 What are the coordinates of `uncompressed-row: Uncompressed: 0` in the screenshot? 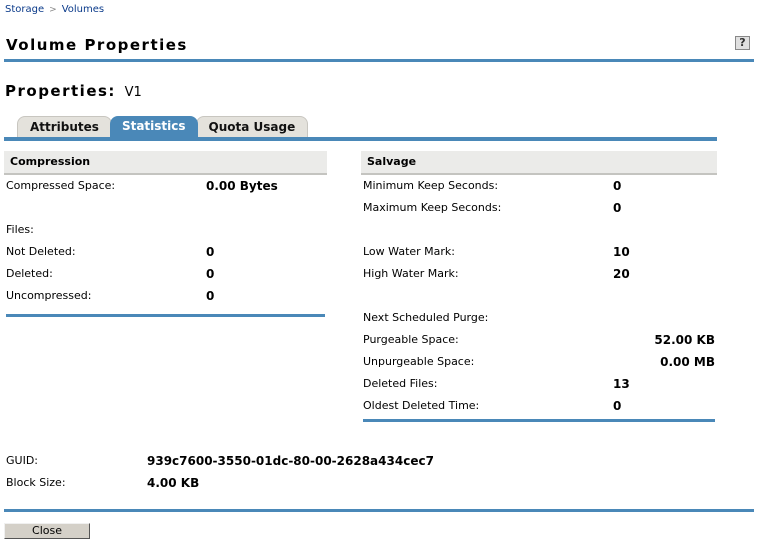 It's located at (166, 296).